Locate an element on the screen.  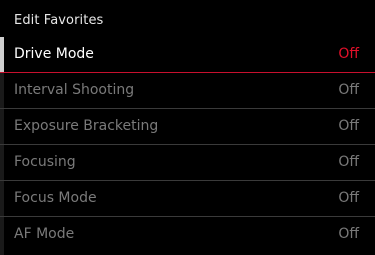
menu-item-label: Drive Mode is located at coordinates (54, 54).